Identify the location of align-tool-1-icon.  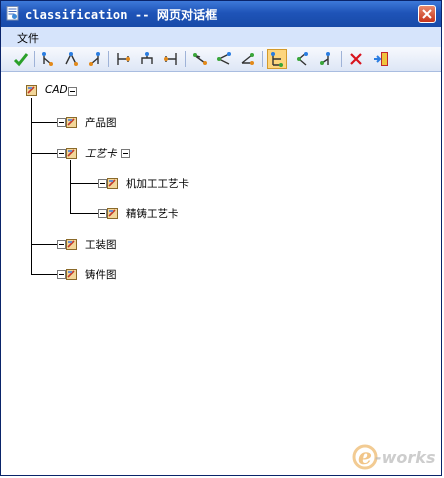
(123, 59).